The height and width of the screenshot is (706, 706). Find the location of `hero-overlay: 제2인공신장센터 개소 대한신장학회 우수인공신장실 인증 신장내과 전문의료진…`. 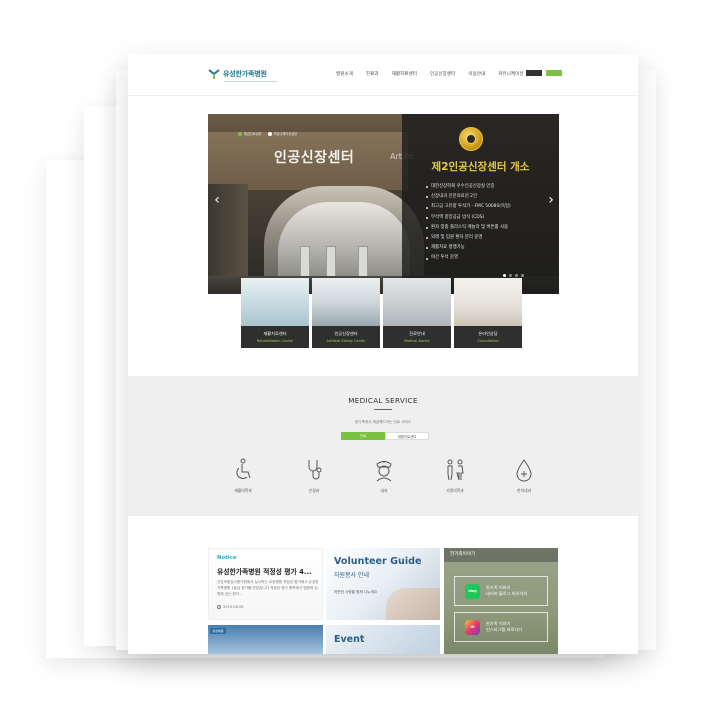

hero-overlay: 제2인공신장센터 개소 대한신장학회 우수인공신장실 인증 신장내과 전문의료진… is located at coordinates (480, 204).